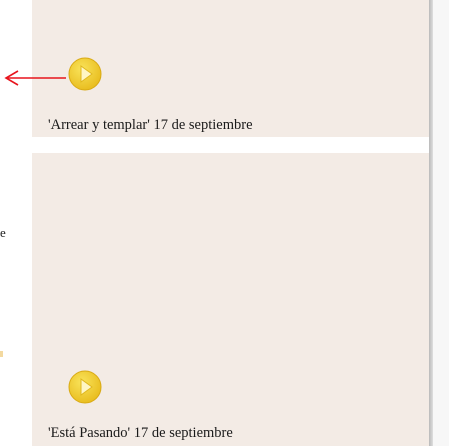 The image size is (449, 446). What do you see at coordinates (35, 78) in the screenshot?
I see `left-arrow-icon` at bounding box center [35, 78].